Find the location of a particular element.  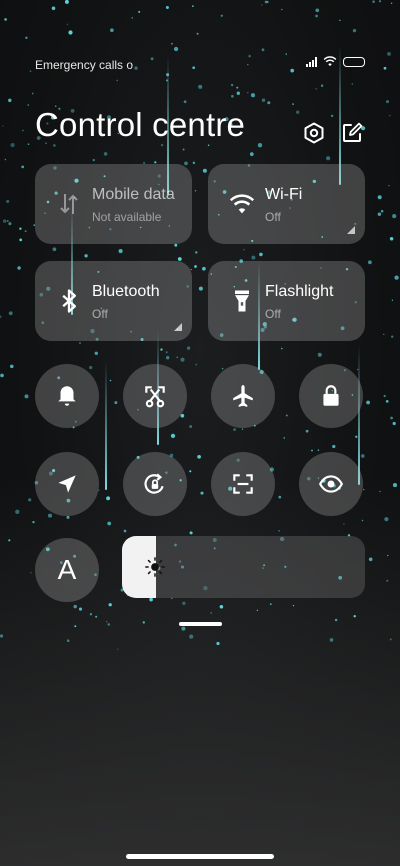

eye-icon is located at coordinates (331, 484).